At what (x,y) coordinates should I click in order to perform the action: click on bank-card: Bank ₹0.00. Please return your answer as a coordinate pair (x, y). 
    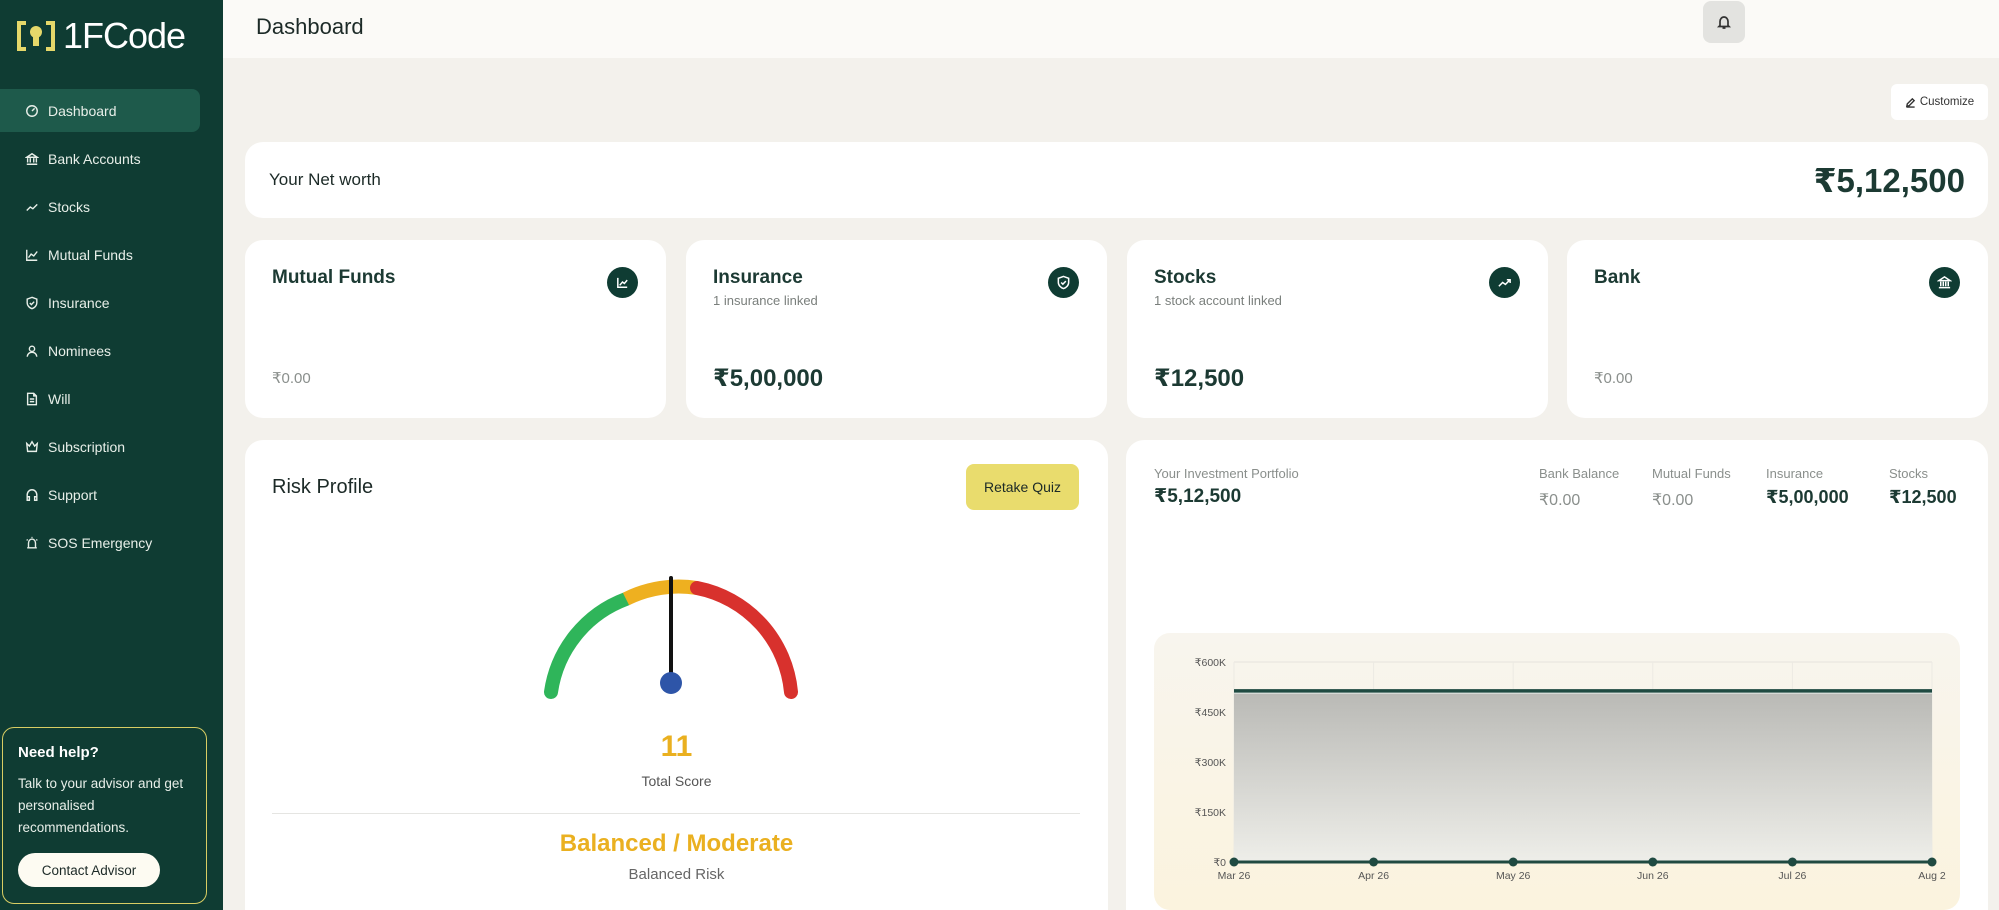
    Looking at the image, I should click on (1777, 329).